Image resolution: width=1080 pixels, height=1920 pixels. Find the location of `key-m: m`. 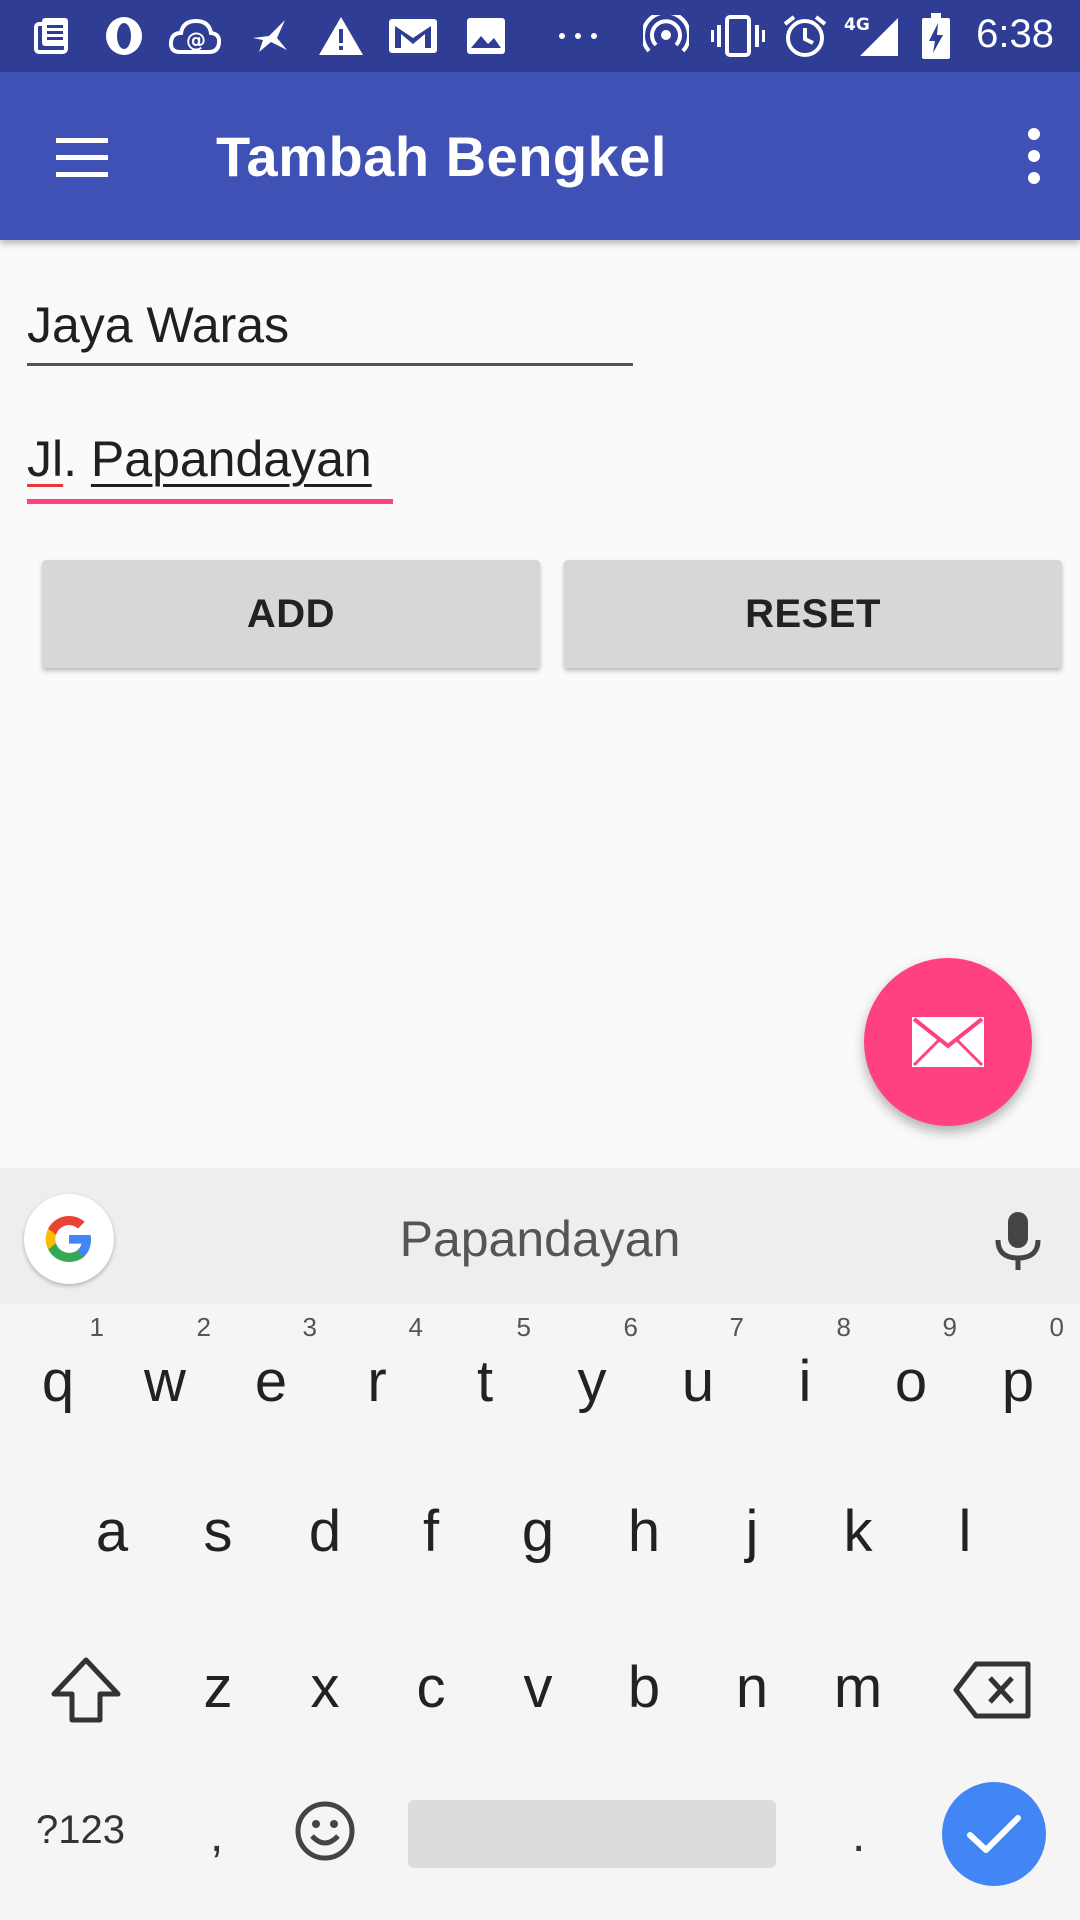

key-m: m is located at coordinates (858, 1687).